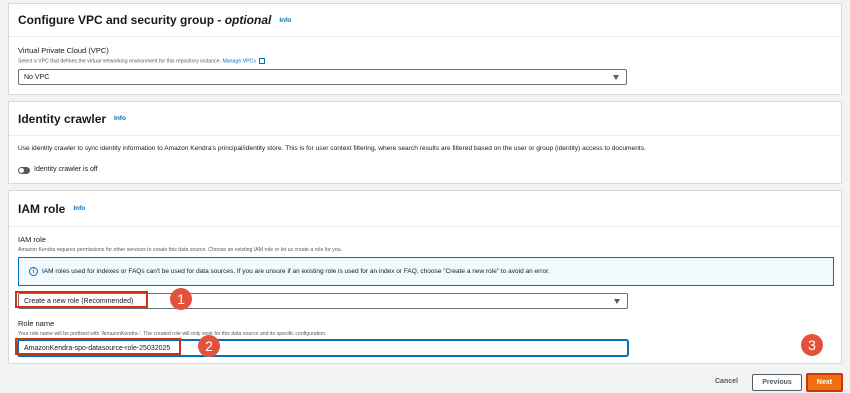  Describe the element at coordinates (238, 61) in the screenshot. I see `manage-vpcs-link: Manage VPCs` at that location.